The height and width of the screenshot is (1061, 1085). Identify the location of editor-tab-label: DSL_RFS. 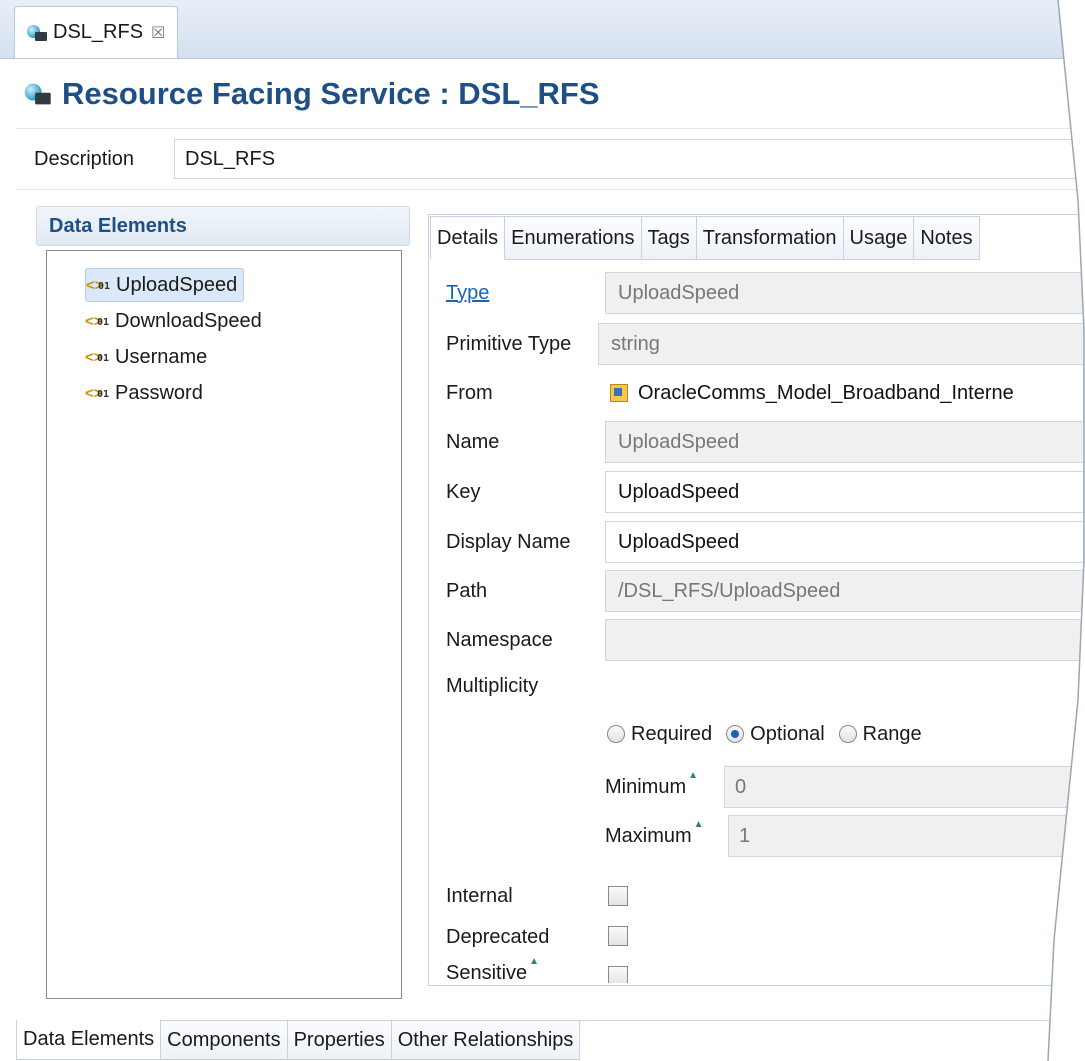
(98, 32).